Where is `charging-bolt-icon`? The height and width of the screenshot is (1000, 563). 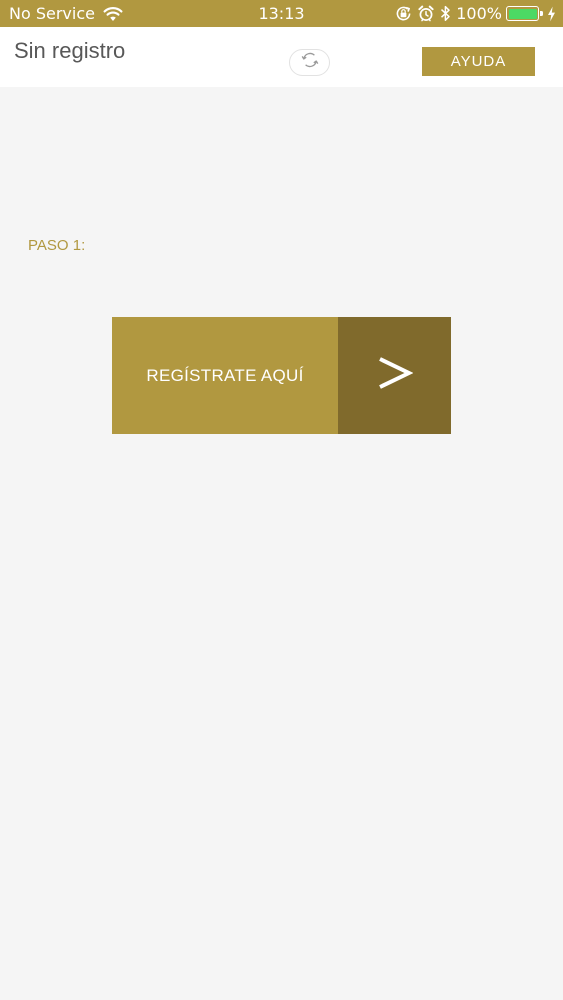
charging-bolt-icon is located at coordinates (551, 14).